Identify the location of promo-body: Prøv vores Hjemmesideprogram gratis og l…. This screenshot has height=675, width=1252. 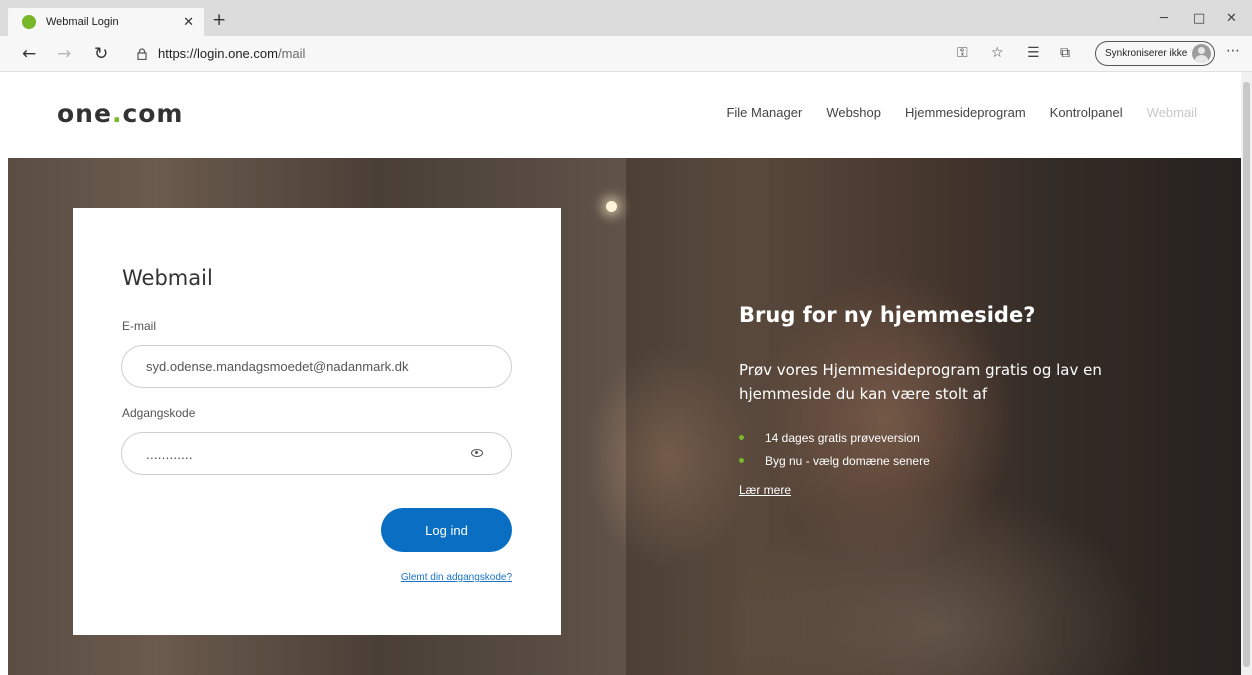
(920, 382).